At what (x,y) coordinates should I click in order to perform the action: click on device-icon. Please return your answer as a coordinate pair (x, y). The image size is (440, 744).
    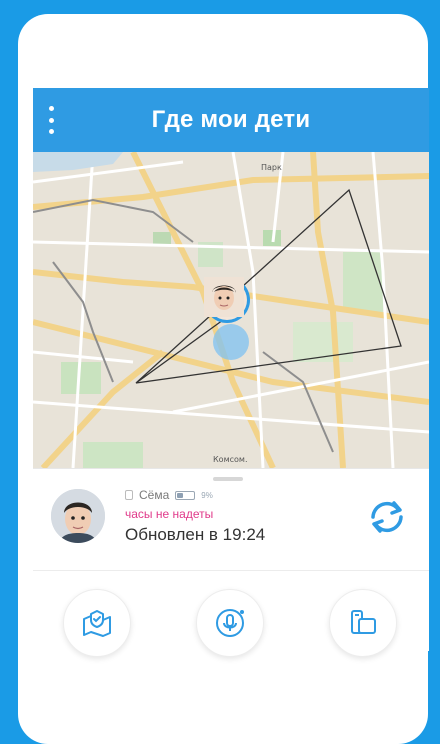
    Looking at the image, I should click on (363, 622).